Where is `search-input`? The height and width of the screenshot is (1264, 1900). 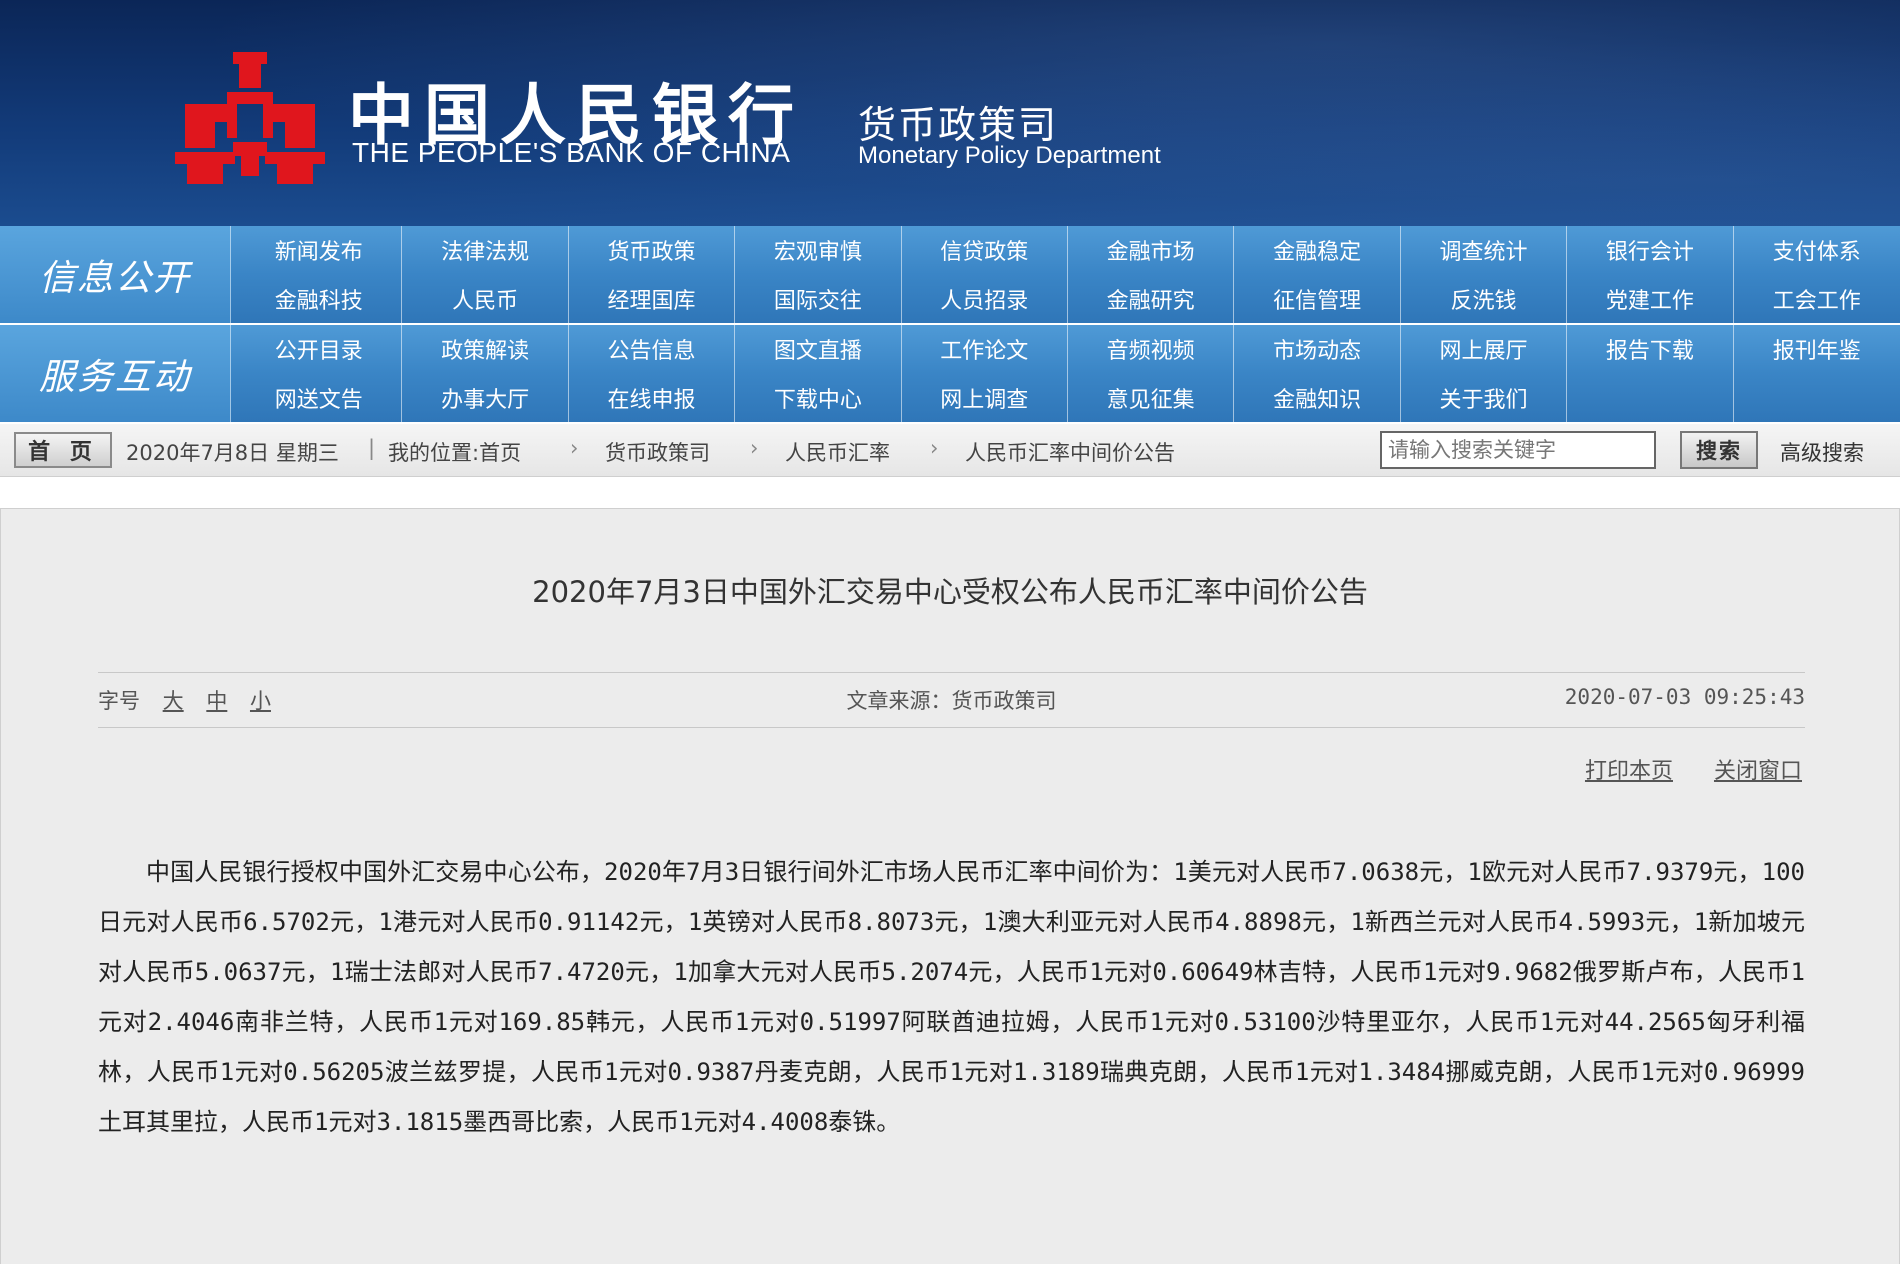
search-input is located at coordinates (1518, 450).